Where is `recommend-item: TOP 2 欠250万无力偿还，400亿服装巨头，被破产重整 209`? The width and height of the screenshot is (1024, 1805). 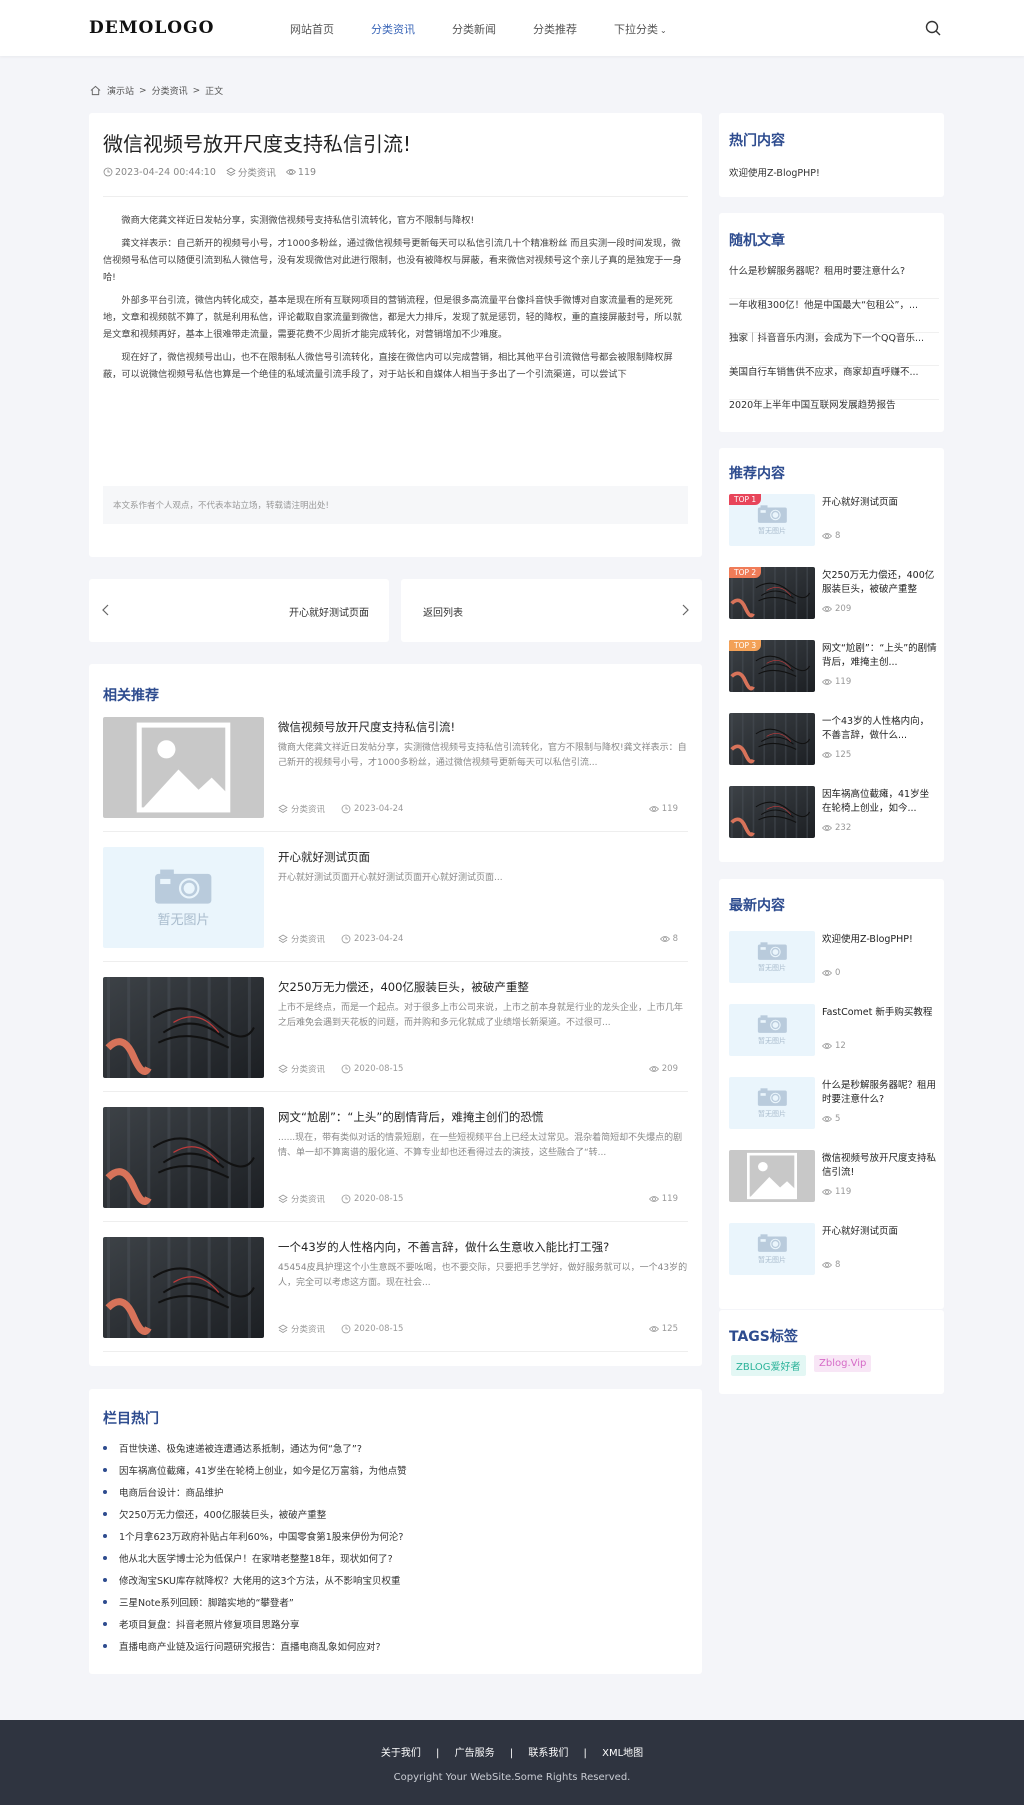 recommend-item: TOP 2 欠250万无力偿还，400亿服装巨头，被破产重整 209 is located at coordinates (834, 597).